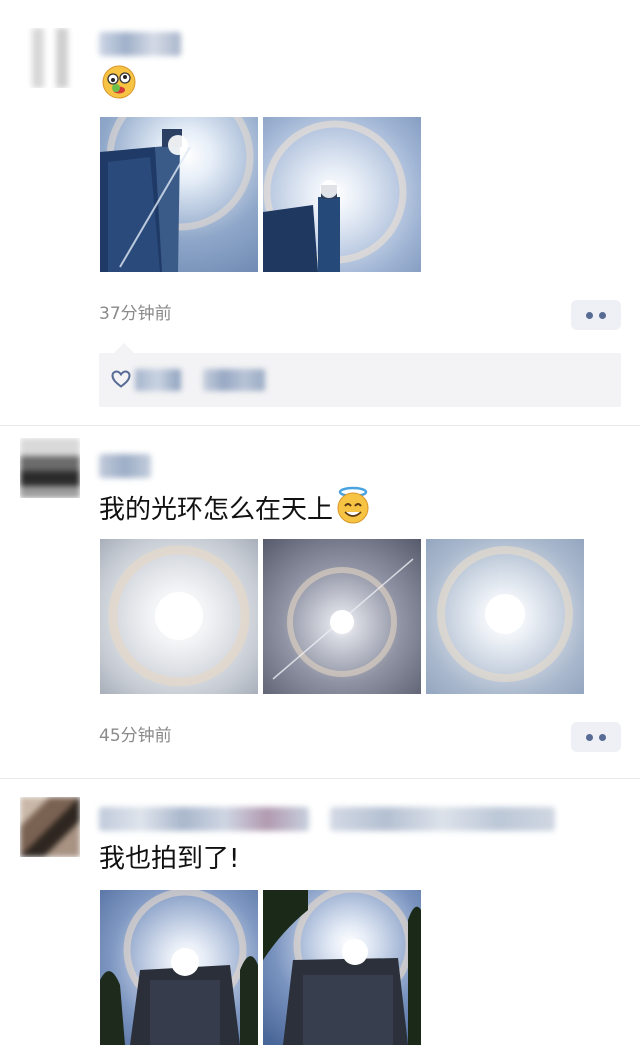 The height and width of the screenshot is (1060, 640). I want to click on heart-outline-icon, so click(121, 381).